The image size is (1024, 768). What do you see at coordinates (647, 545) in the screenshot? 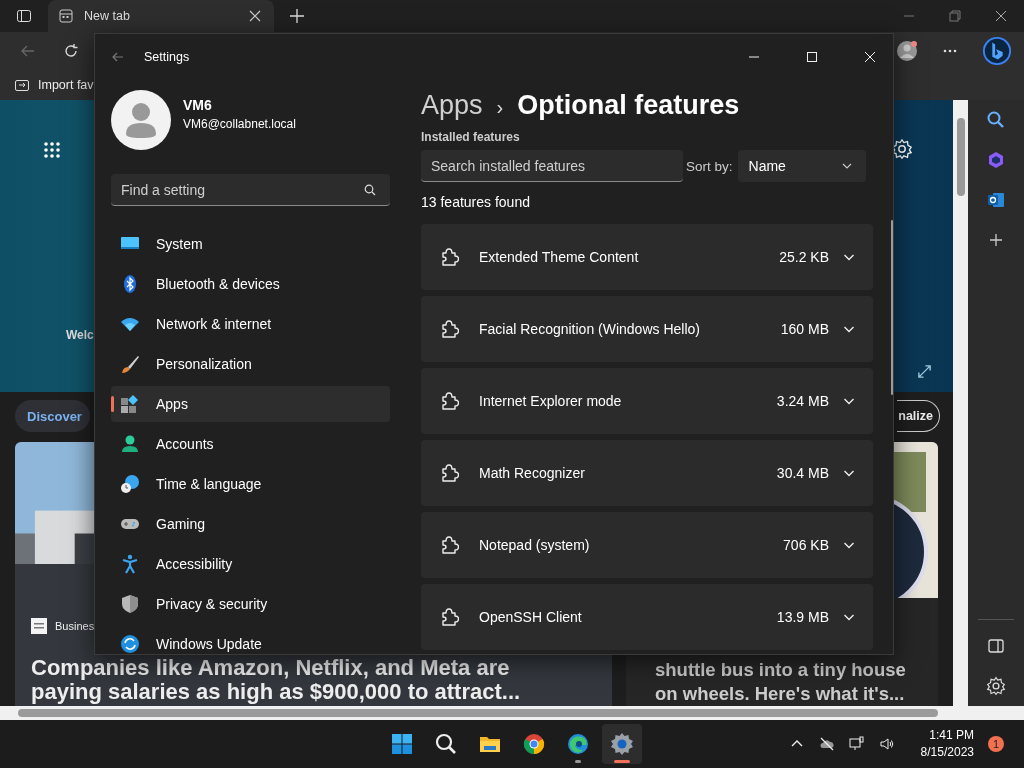
I see `feature-row: Notepad (system) 706 KB` at bounding box center [647, 545].